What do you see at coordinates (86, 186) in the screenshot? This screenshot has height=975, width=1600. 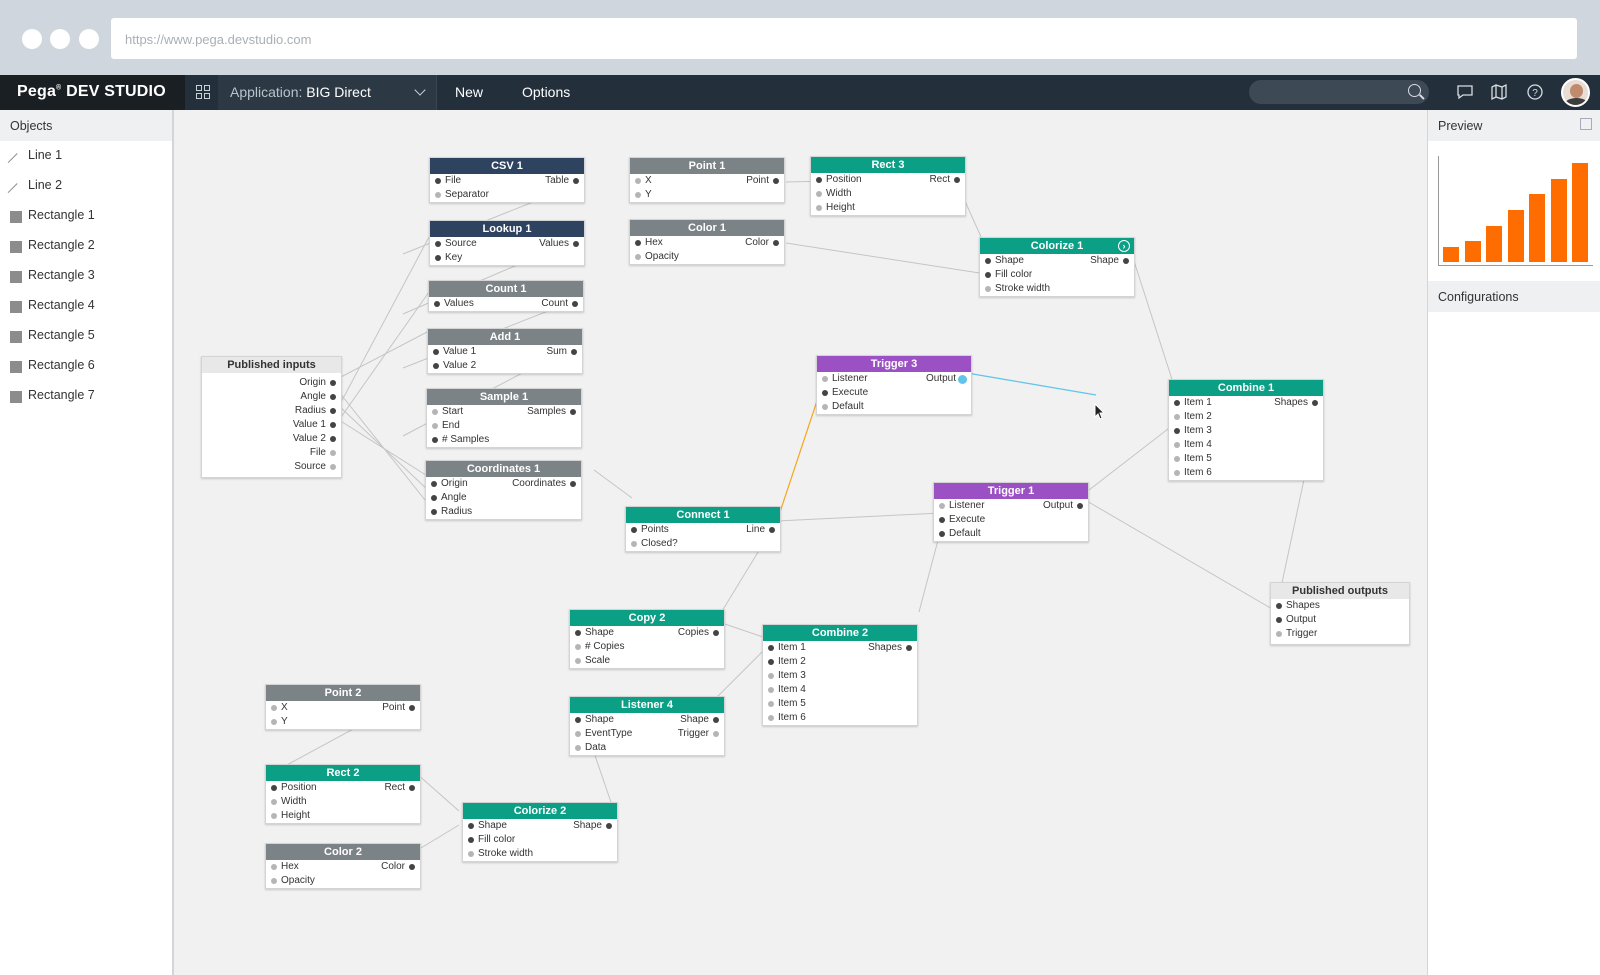 I see `object-item-line-2: Line 2` at bounding box center [86, 186].